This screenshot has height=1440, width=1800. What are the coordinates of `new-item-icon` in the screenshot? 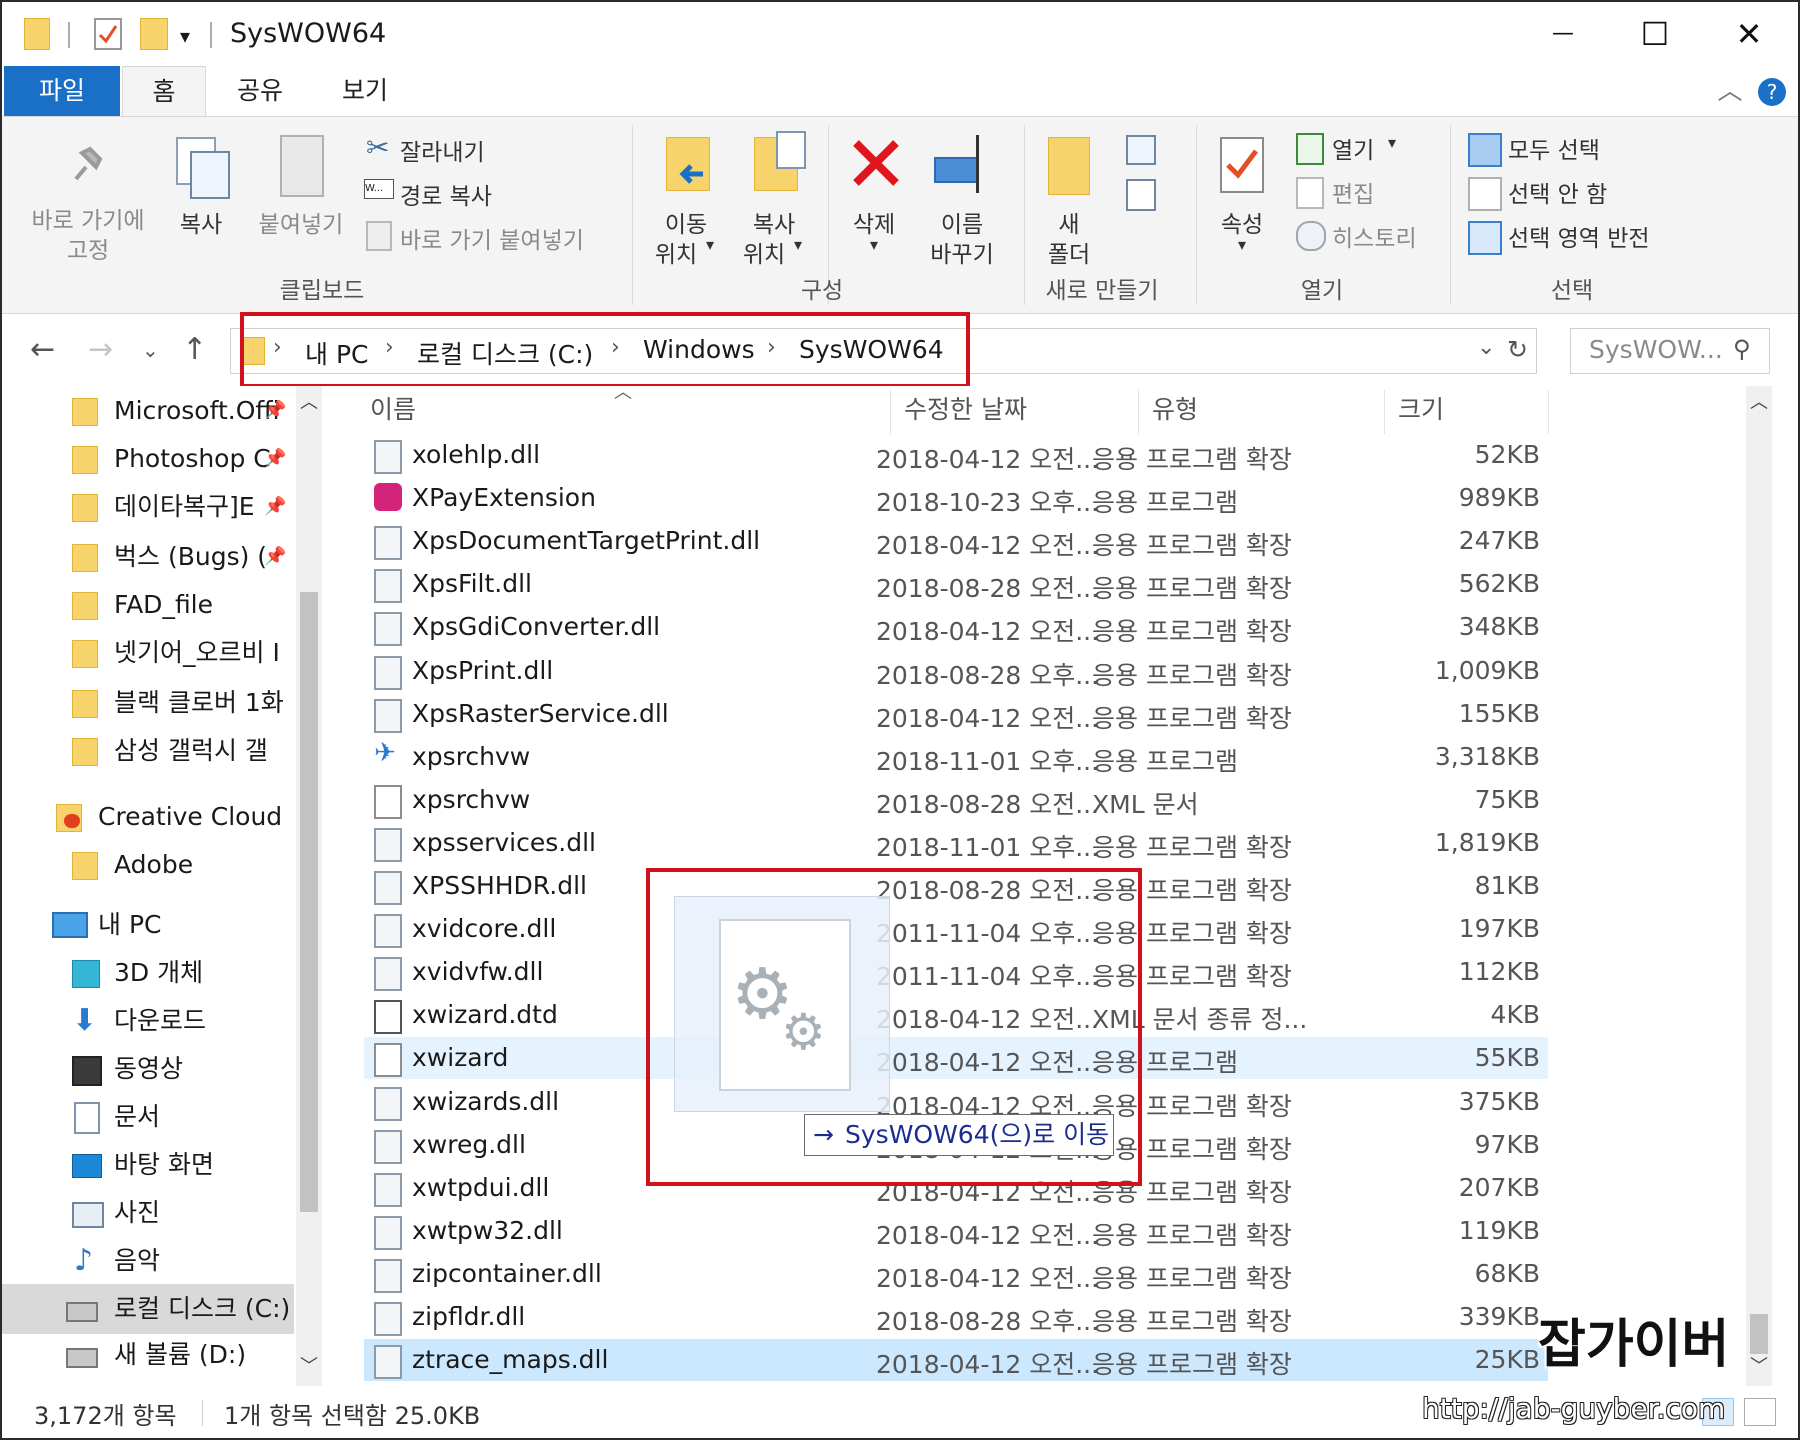 It's located at (1141, 150).